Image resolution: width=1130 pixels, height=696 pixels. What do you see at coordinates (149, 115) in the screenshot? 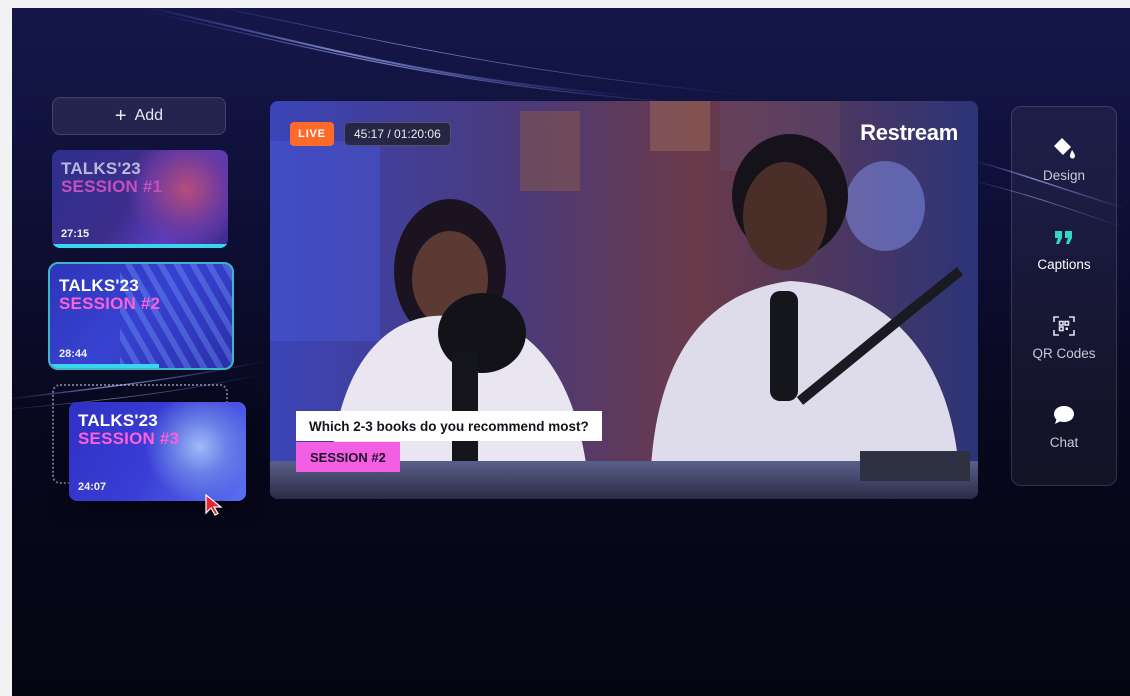
I see `add-label: Add` at bounding box center [149, 115].